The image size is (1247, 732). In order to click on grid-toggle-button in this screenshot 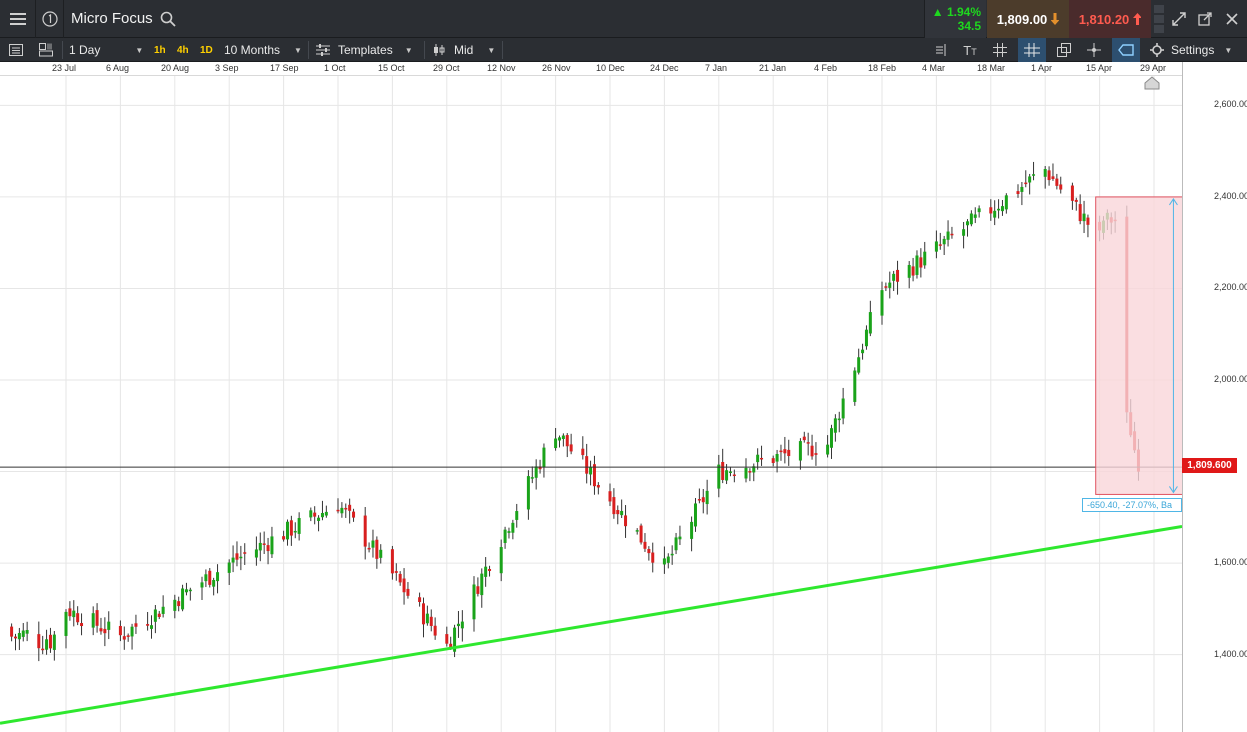, I will do `click(1000, 50)`.